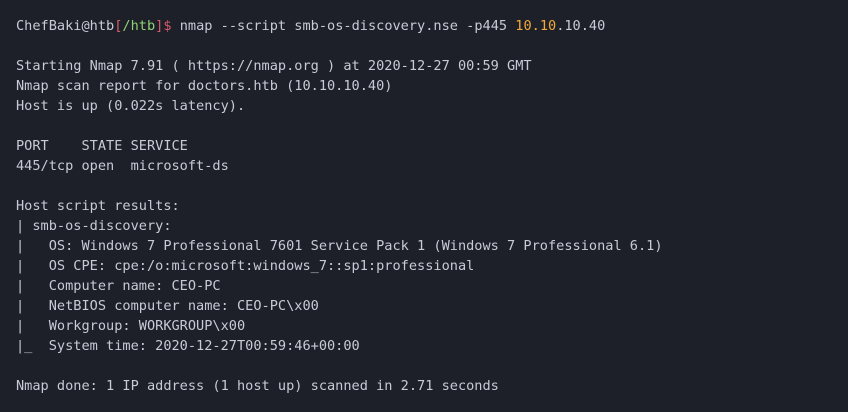 This screenshot has height=412, width=848. I want to click on command-text: nmap --script smb-os-discovery.nse -p445, so click(343, 26).